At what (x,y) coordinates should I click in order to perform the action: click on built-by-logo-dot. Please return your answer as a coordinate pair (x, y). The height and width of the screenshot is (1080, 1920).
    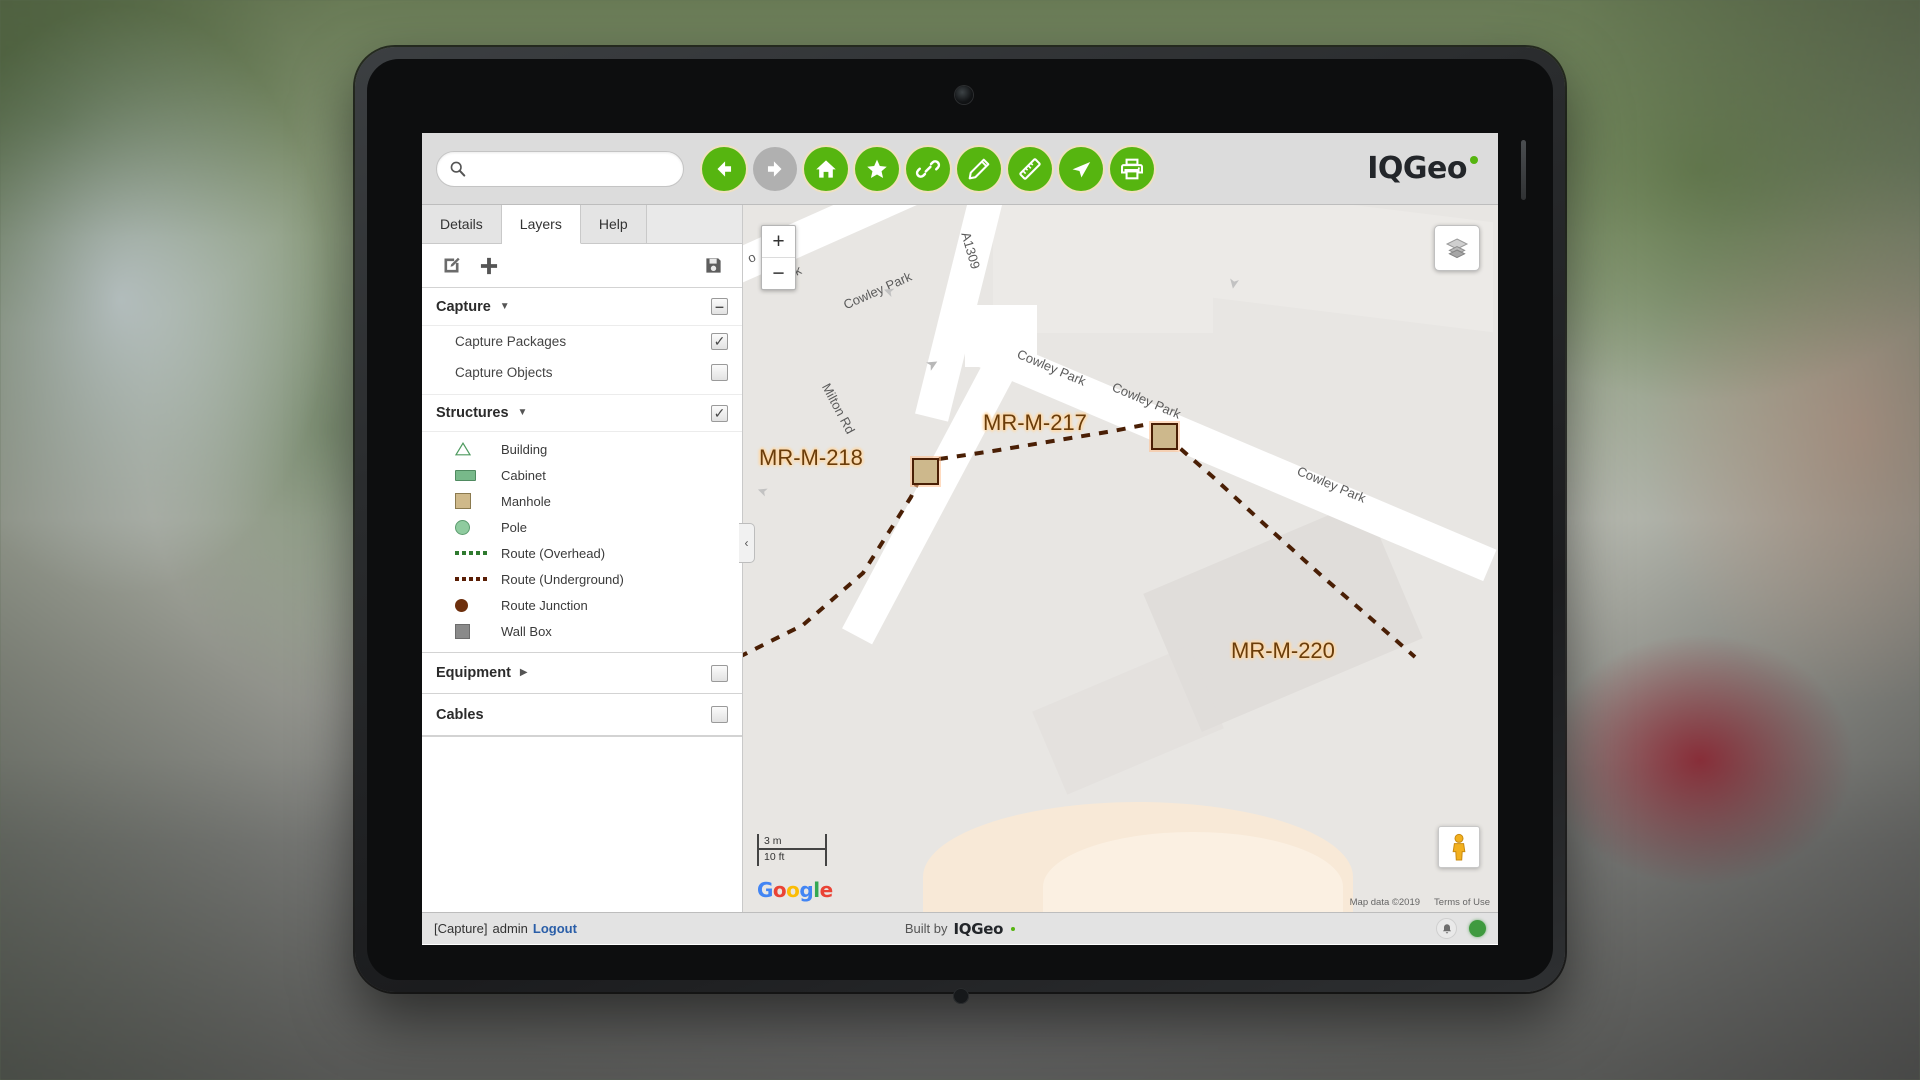
    Looking at the image, I should click on (1013, 928).